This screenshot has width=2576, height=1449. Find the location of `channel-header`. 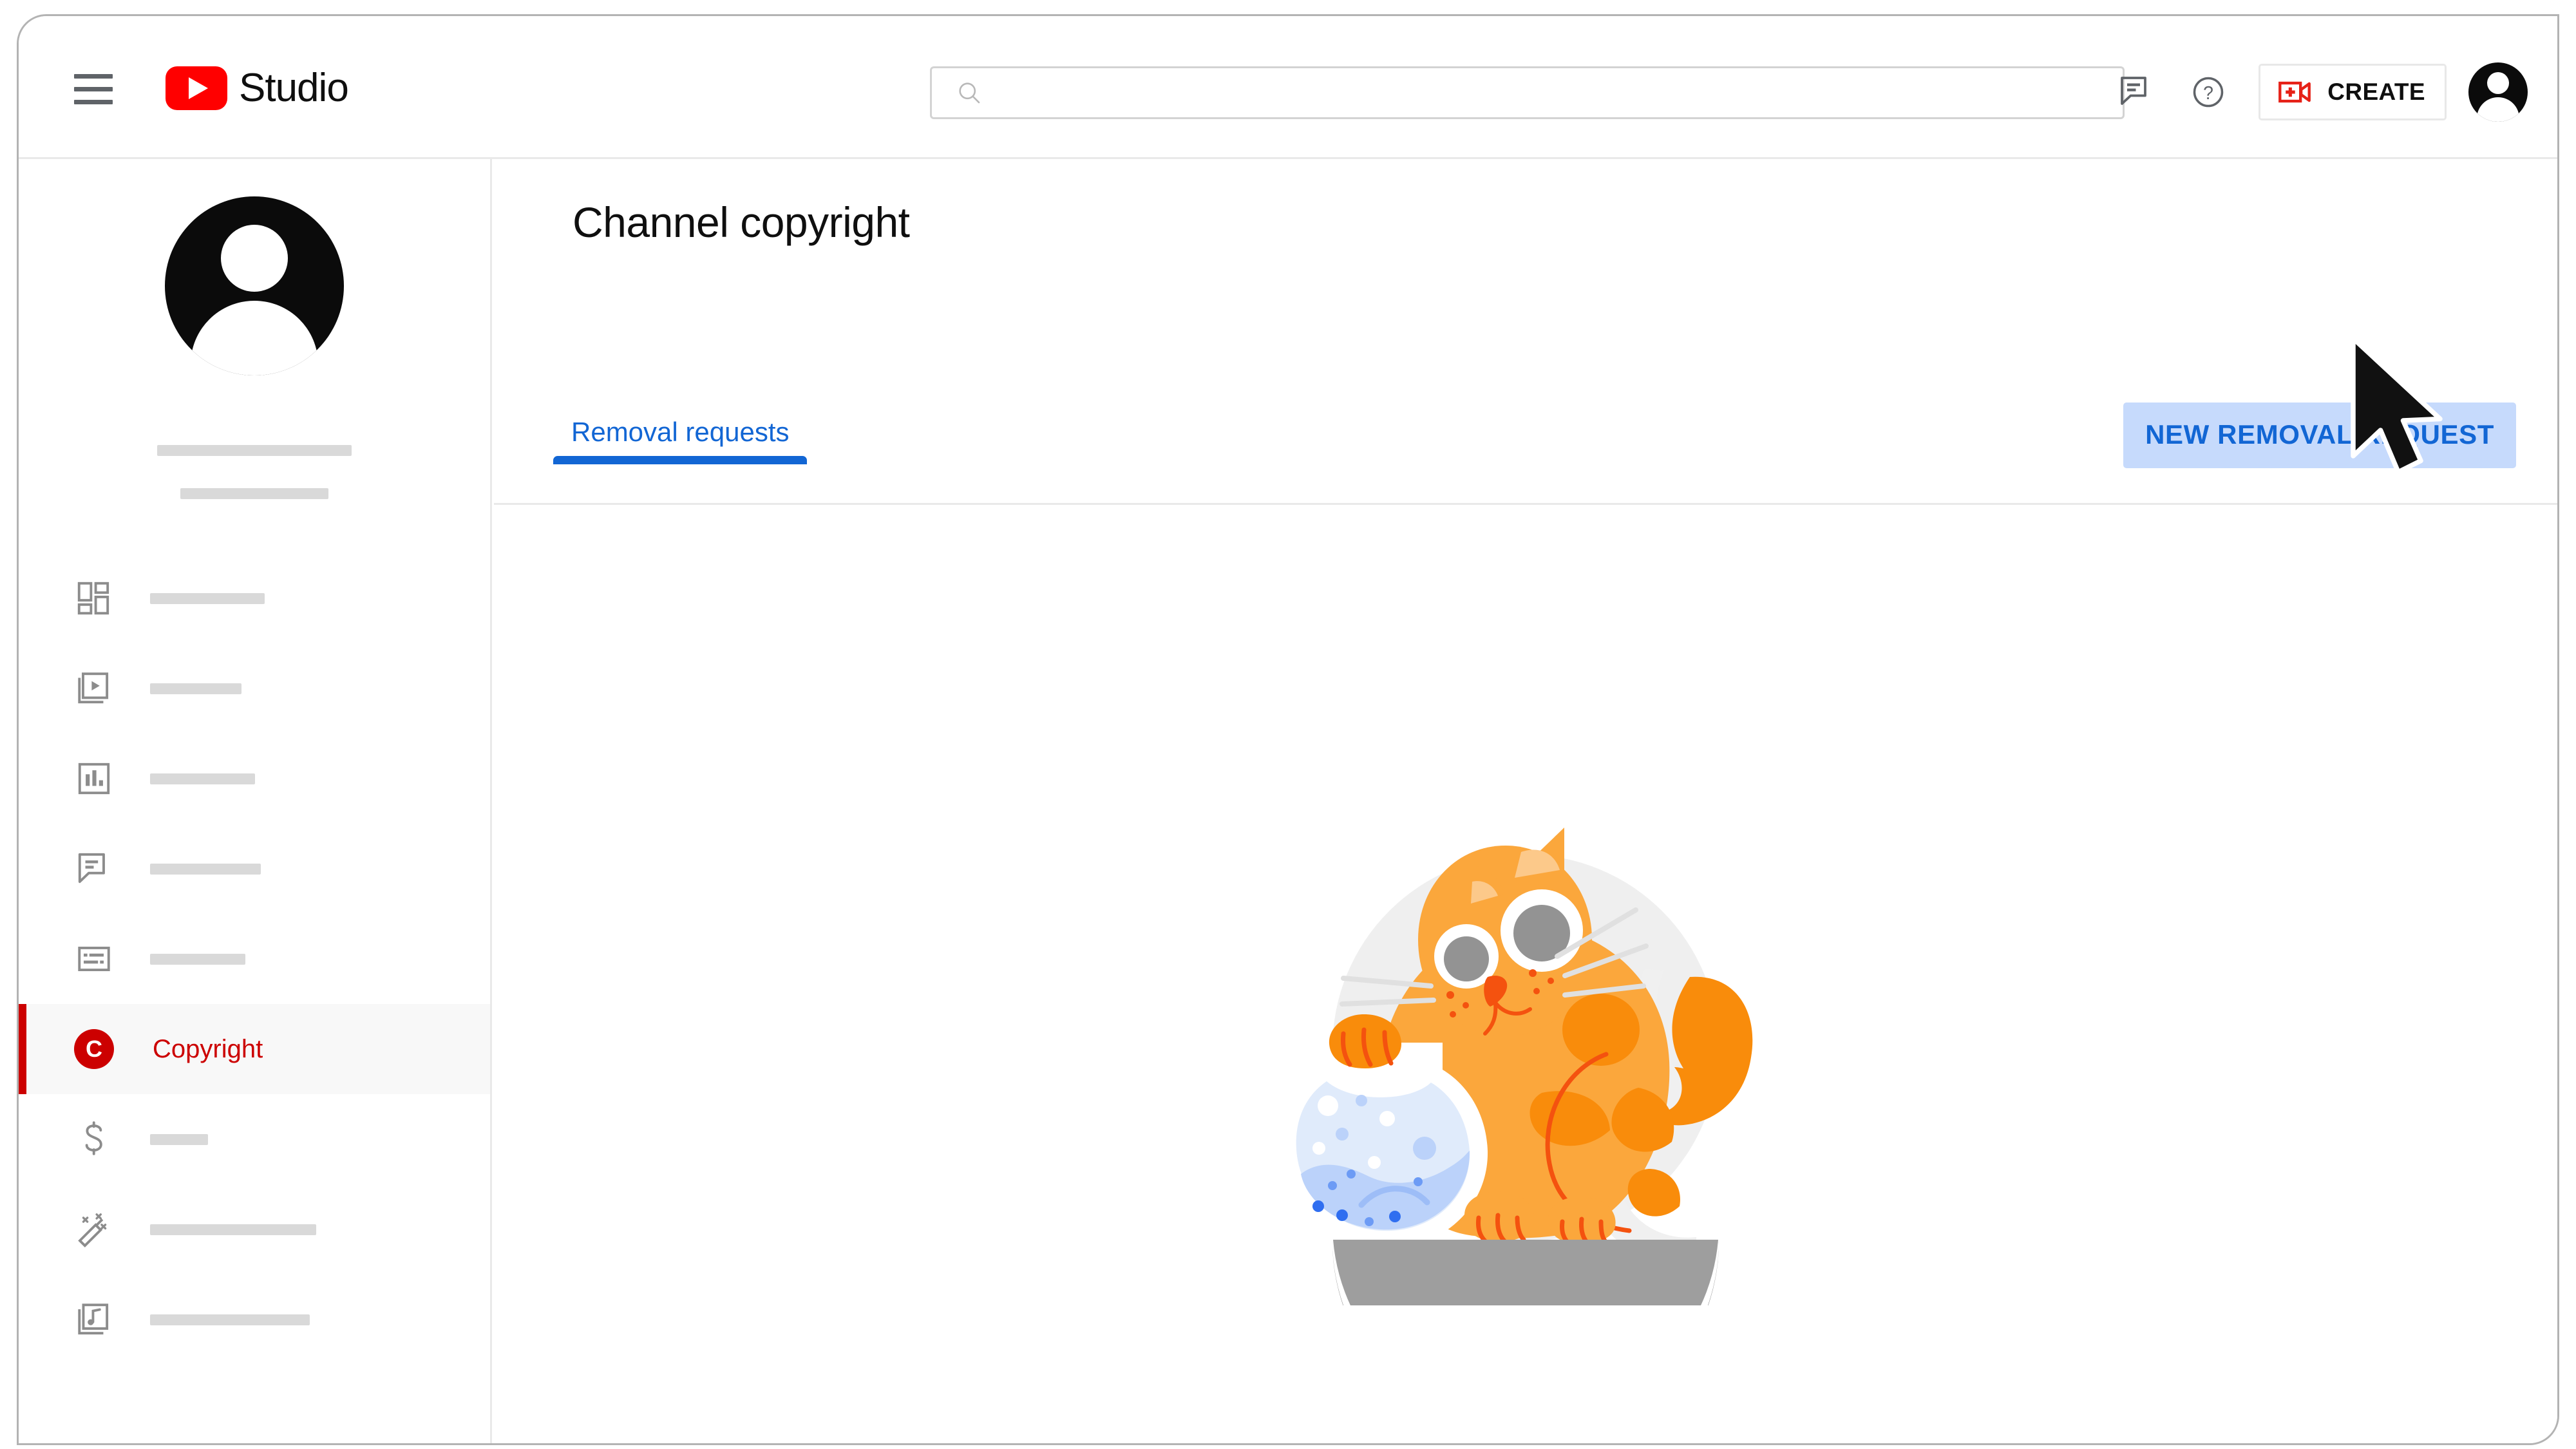

channel-header is located at coordinates (255, 329).